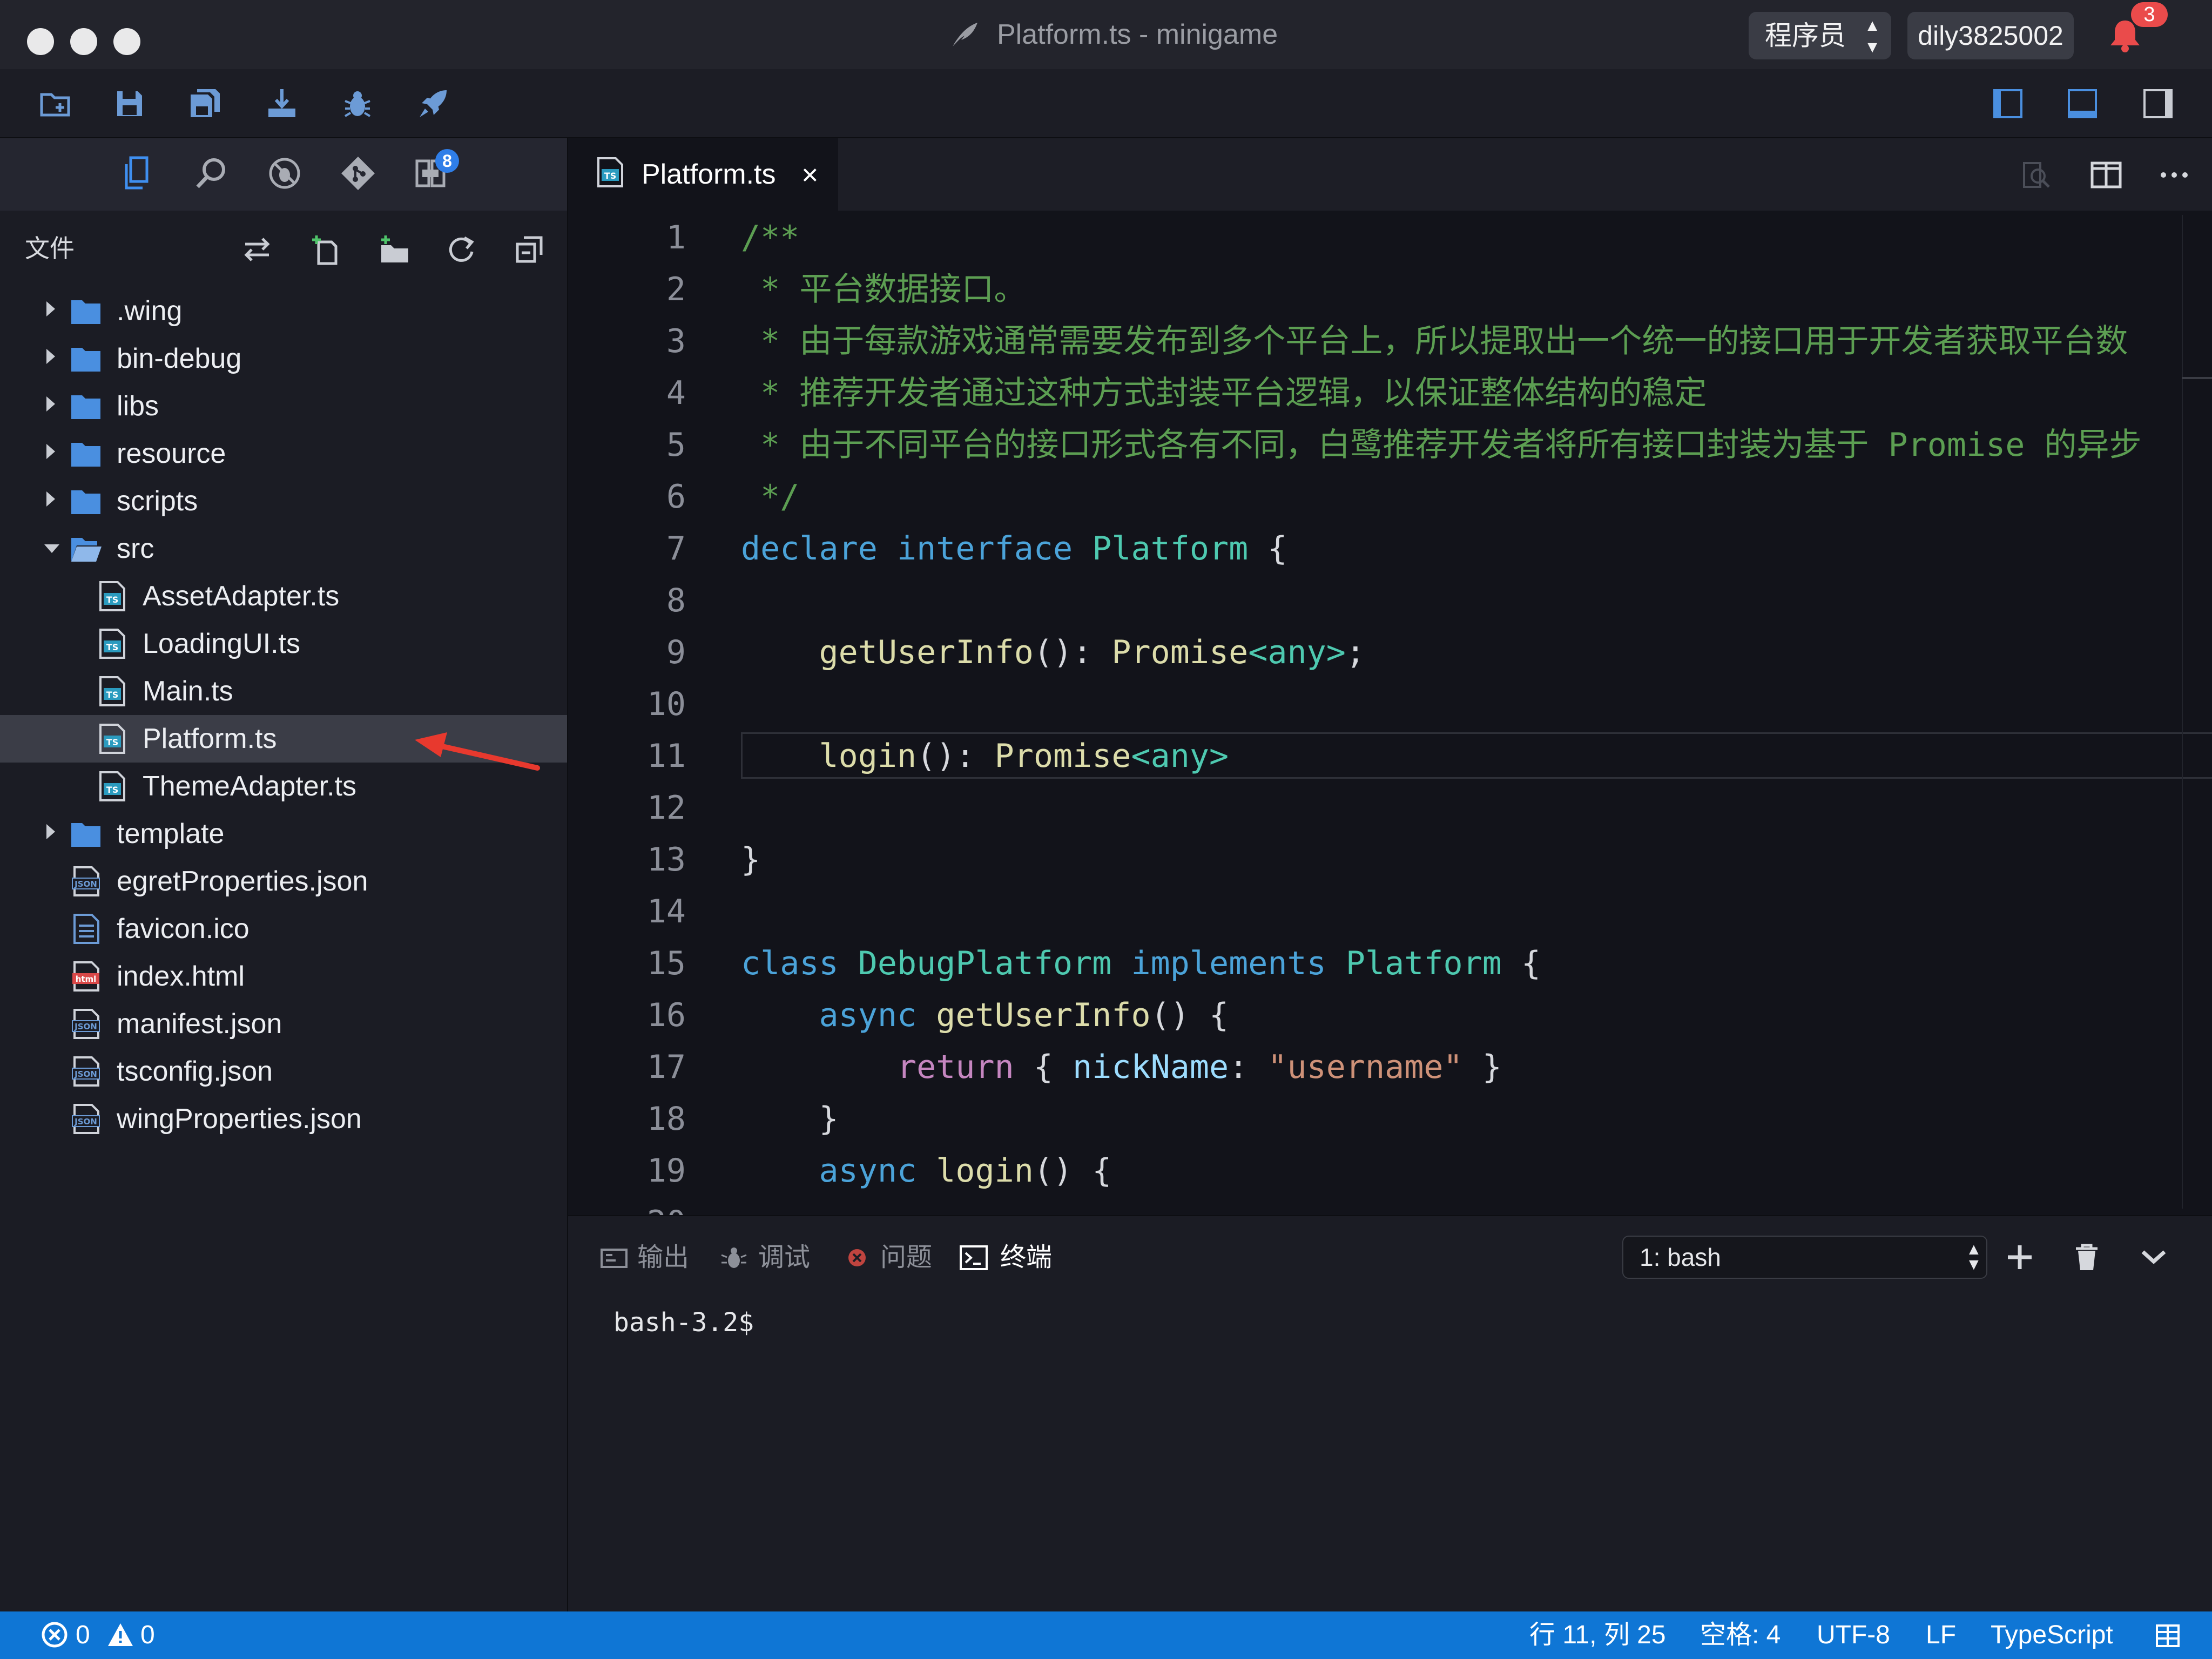 This screenshot has width=2212, height=1659. What do you see at coordinates (283, 406) in the screenshot?
I see `tree-folder-libs: libs` at bounding box center [283, 406].